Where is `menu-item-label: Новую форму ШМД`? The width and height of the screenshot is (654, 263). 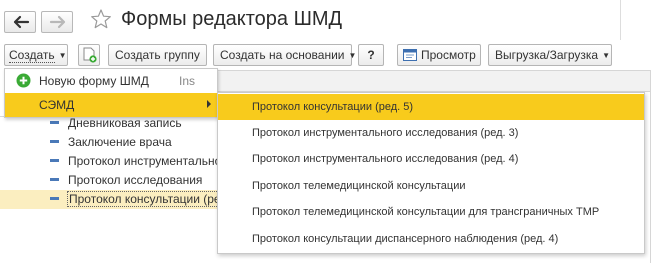
menu-item-label: Новую форму ШМД is located at coordinates (94, 81).